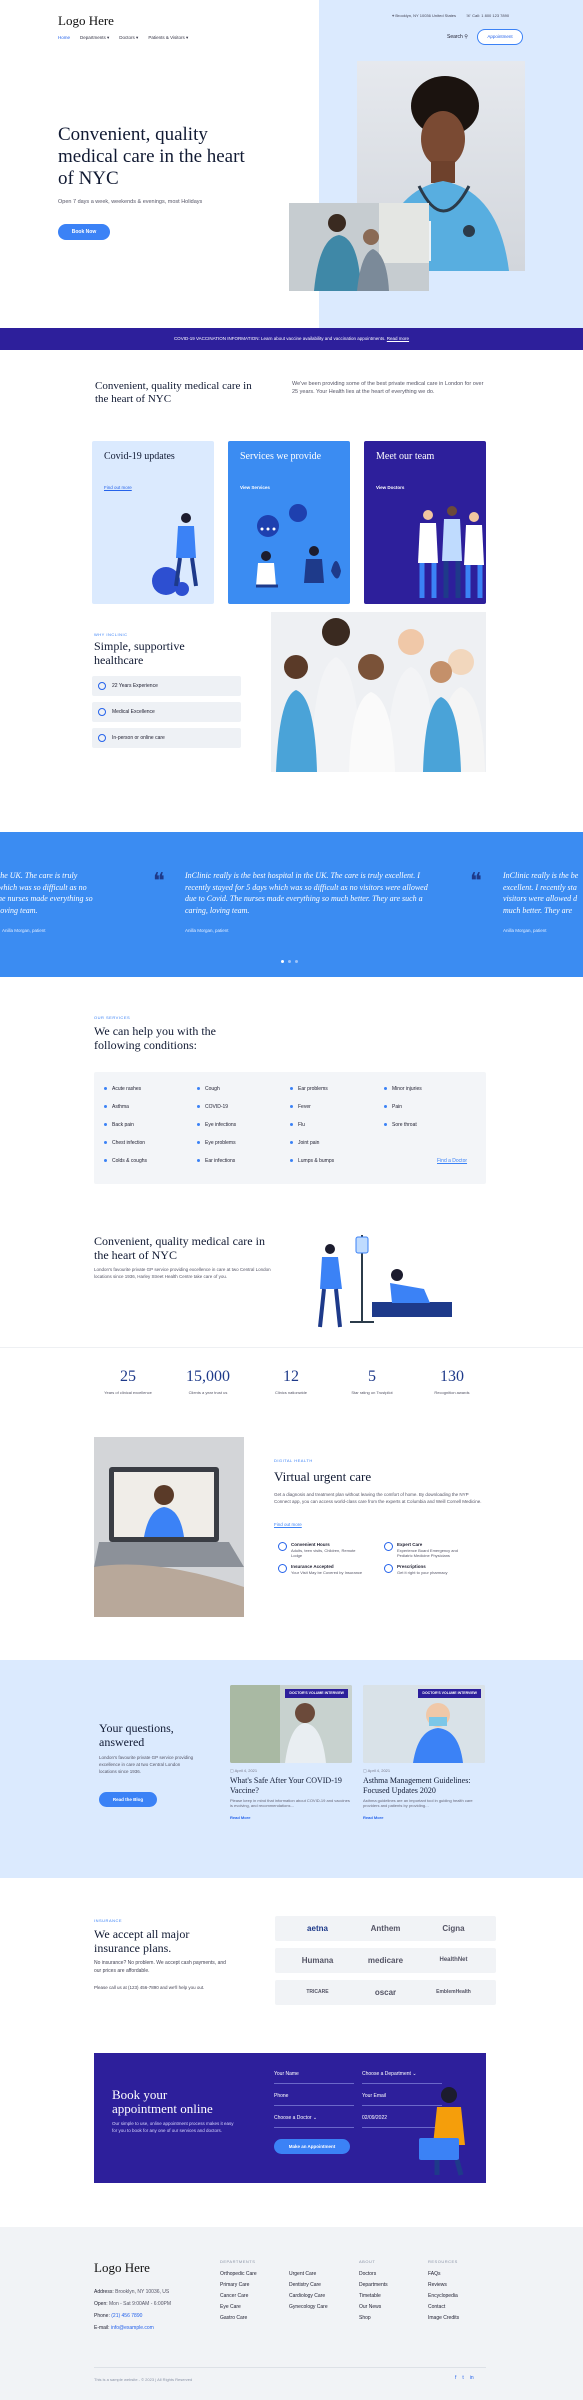 The width and height of the screenshot is (583, 2400). Describe the element at coordinates (374, 2118) in the screenshot. I see `date-field: 02/09/2022` at that location.